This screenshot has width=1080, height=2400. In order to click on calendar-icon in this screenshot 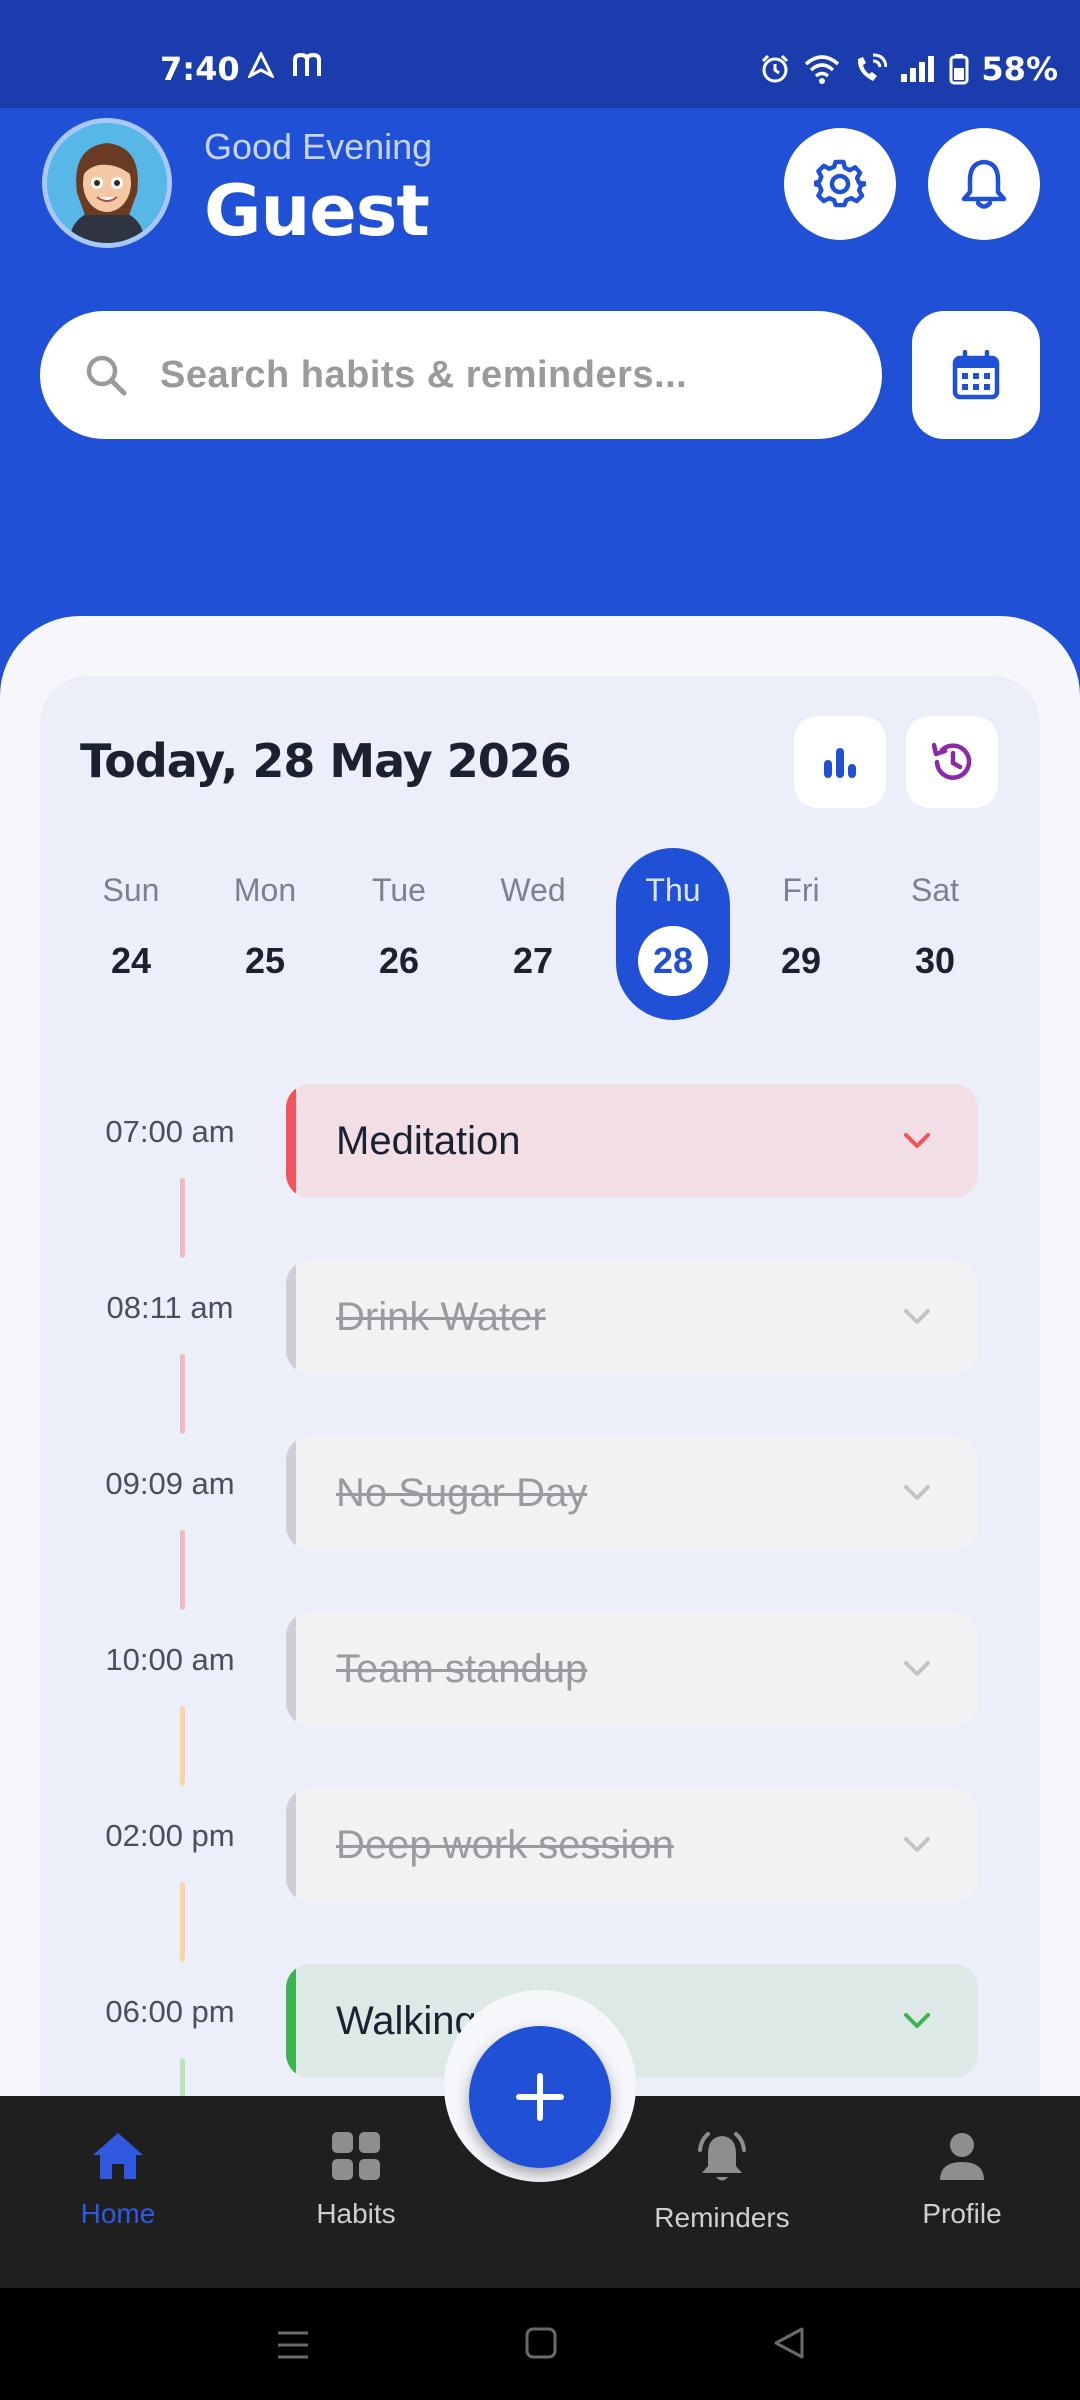, I will do `click(976, 375)`.